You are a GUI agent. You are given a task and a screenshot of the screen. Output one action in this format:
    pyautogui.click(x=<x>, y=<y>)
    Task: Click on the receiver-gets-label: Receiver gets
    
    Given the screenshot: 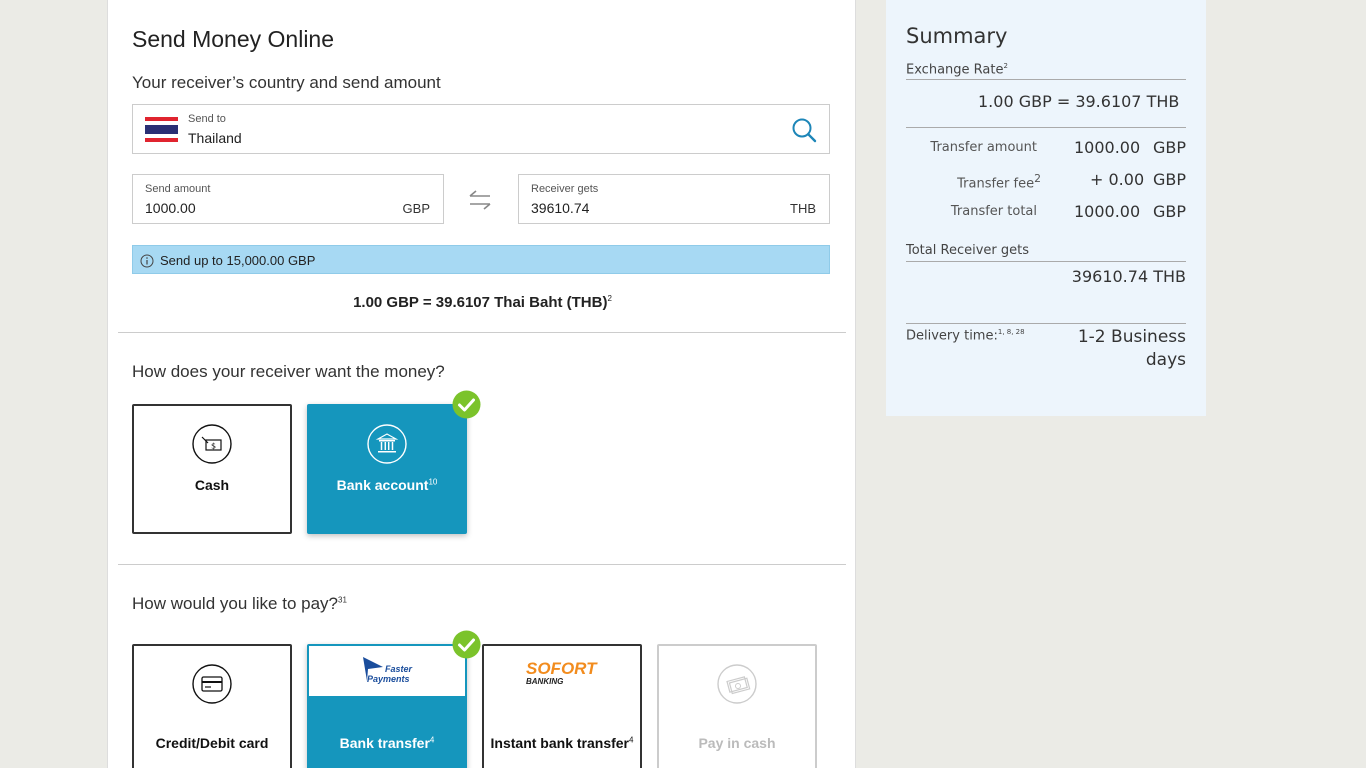 What is the action you would take?
    pyautogui.click(x=565, y=189)
    